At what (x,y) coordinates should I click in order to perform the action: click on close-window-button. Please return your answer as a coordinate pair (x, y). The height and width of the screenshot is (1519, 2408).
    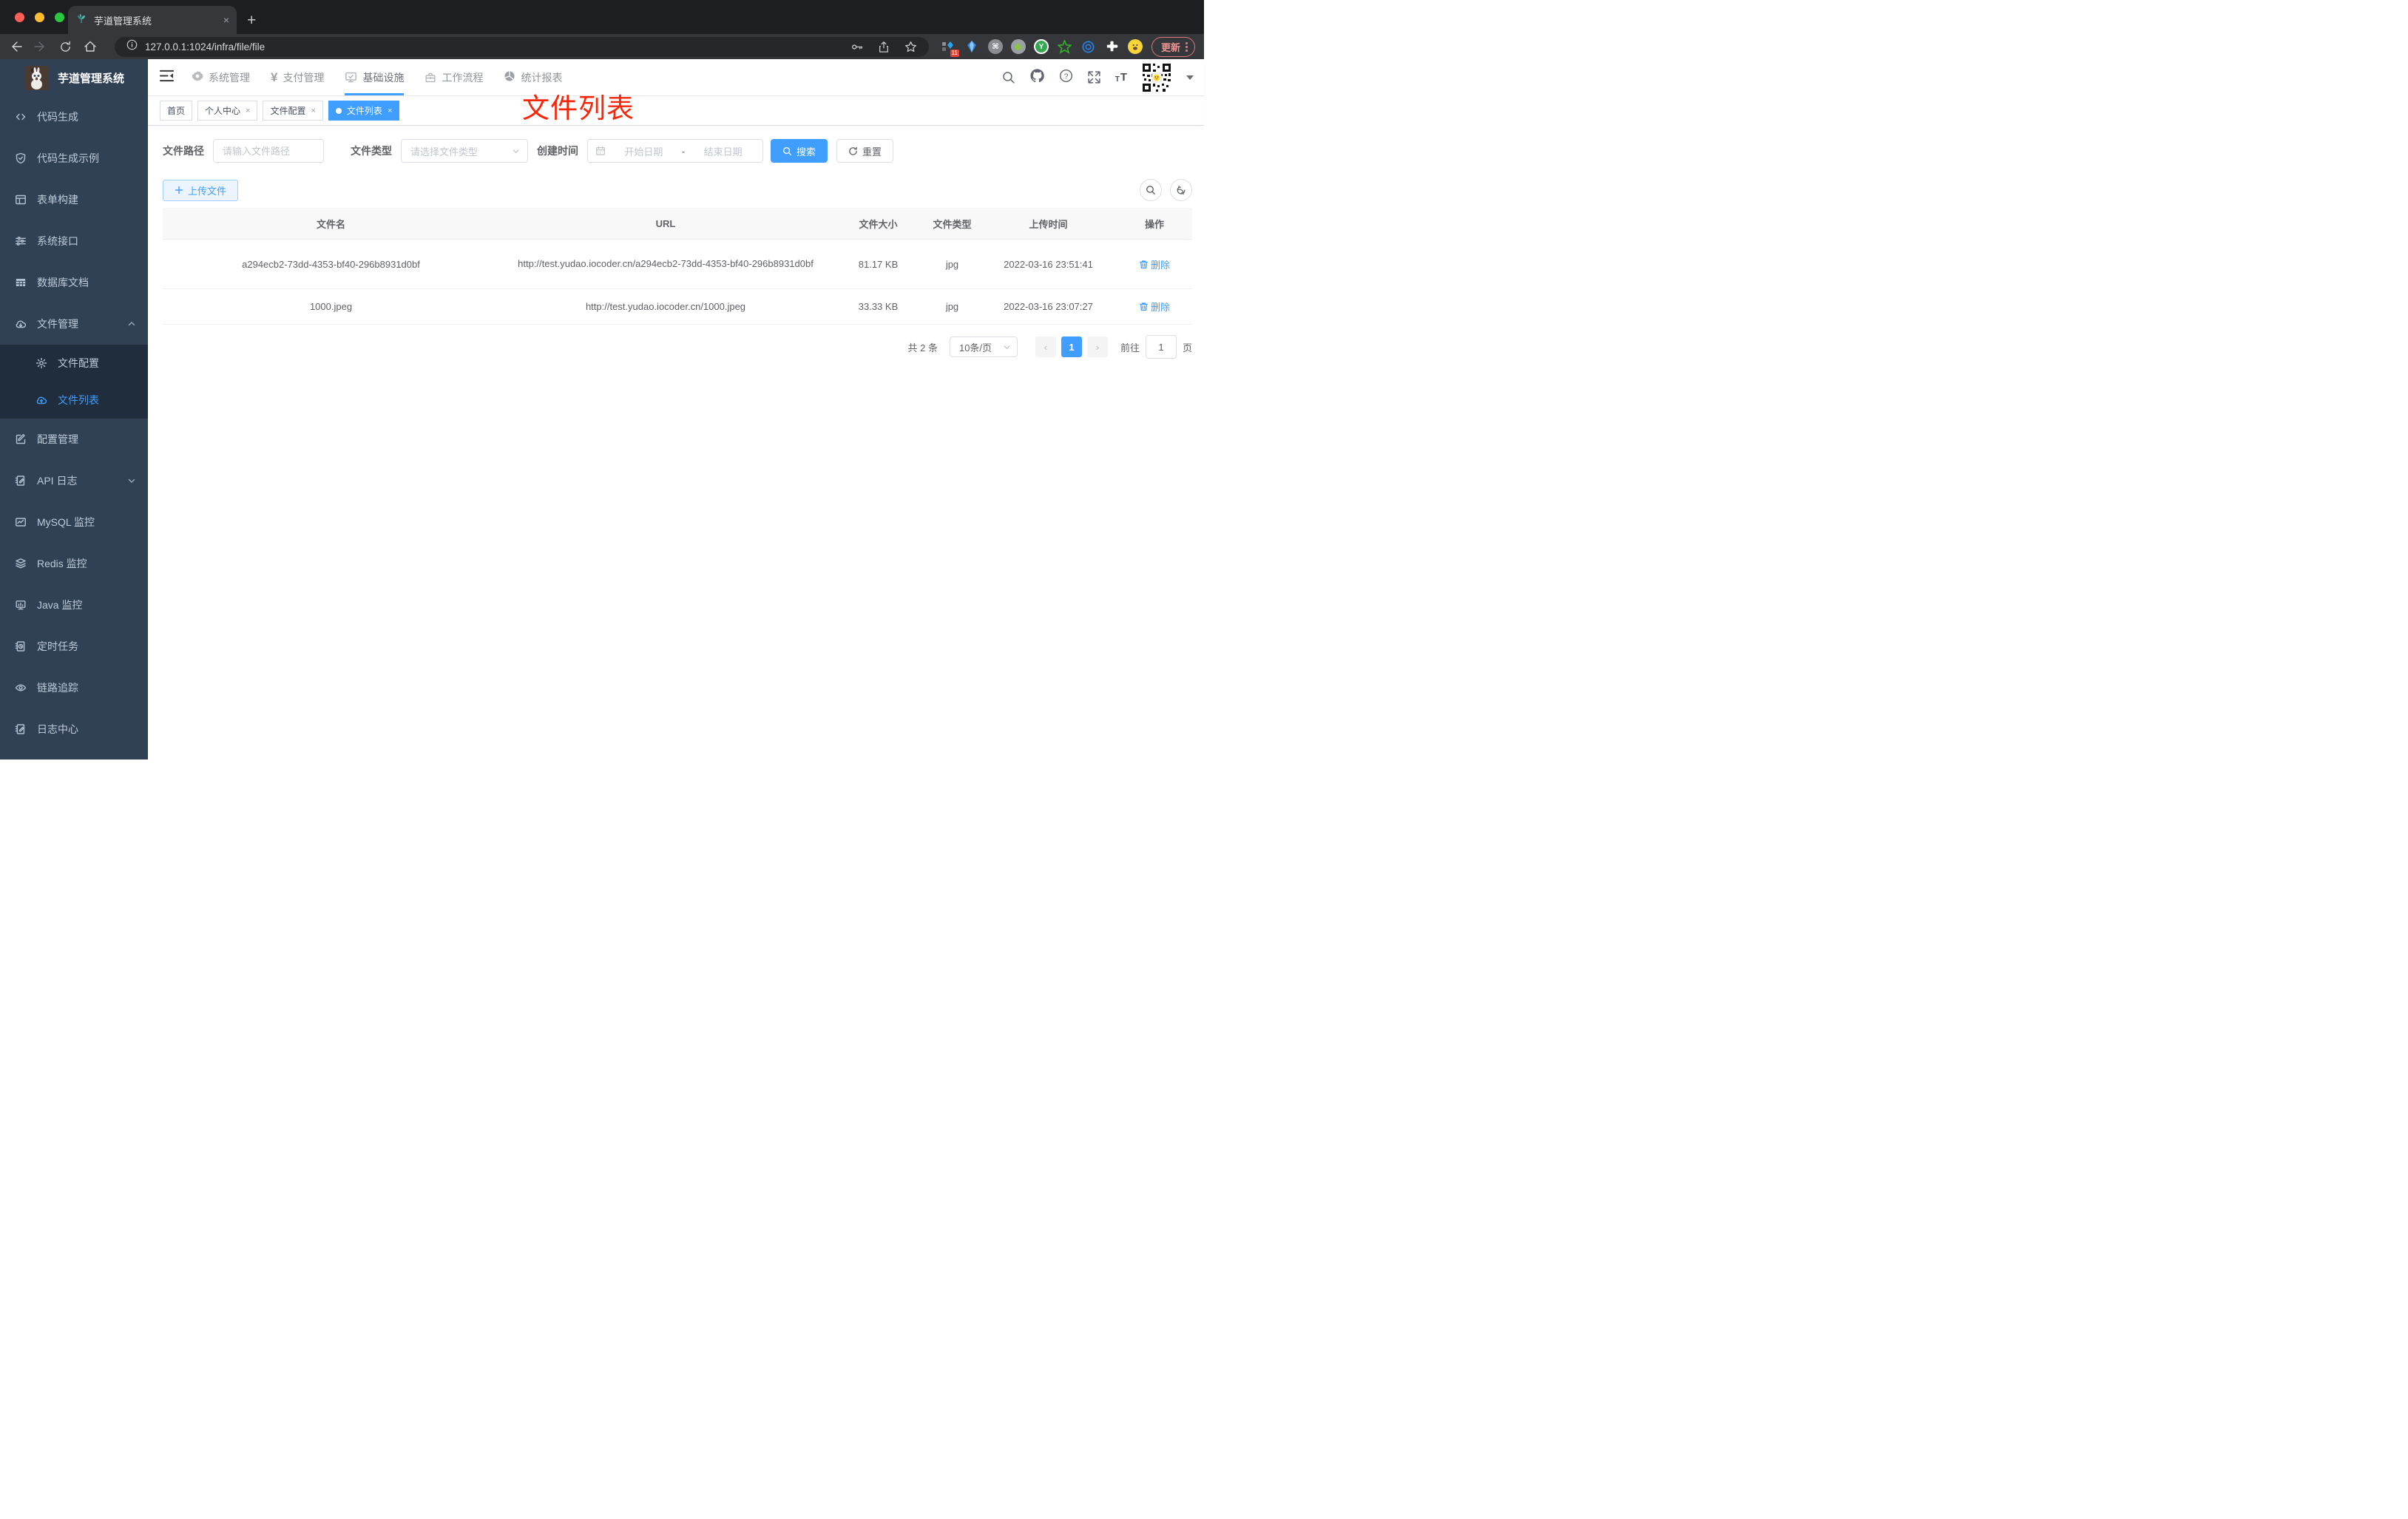
    Looking at the image, I should click on (19, 17).